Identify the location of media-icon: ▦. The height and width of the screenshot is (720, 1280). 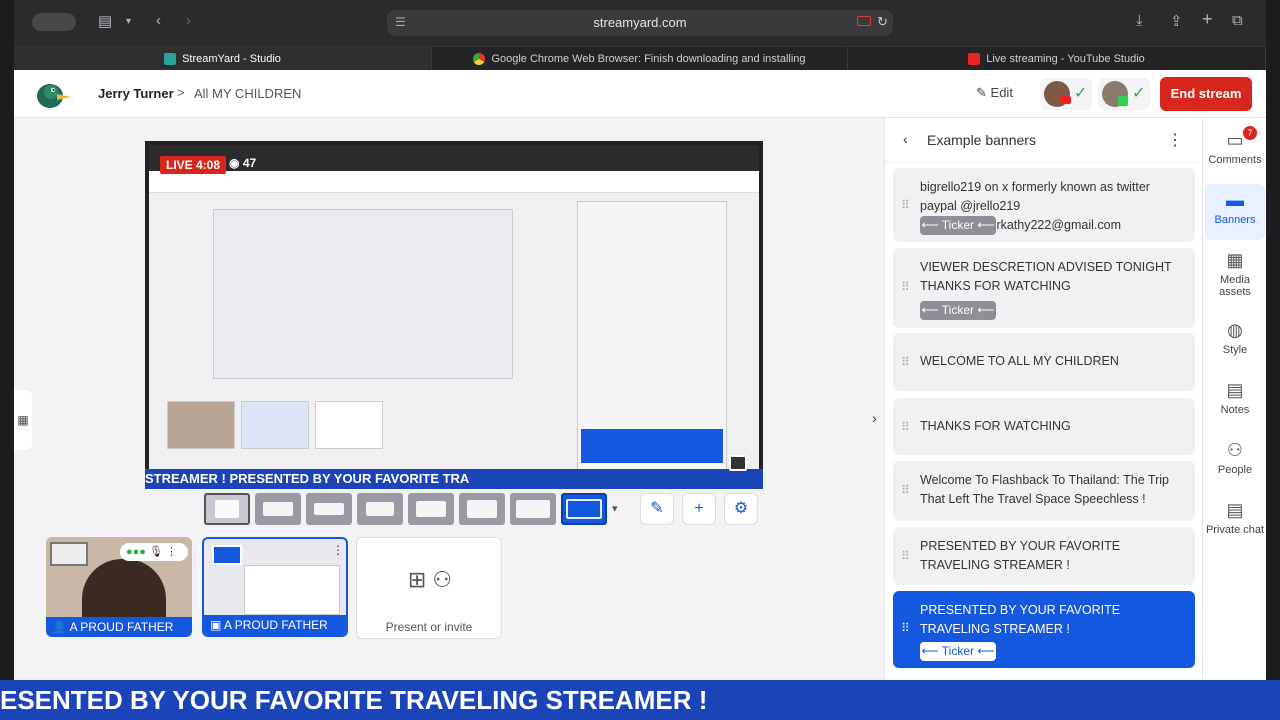
(1235, 260).